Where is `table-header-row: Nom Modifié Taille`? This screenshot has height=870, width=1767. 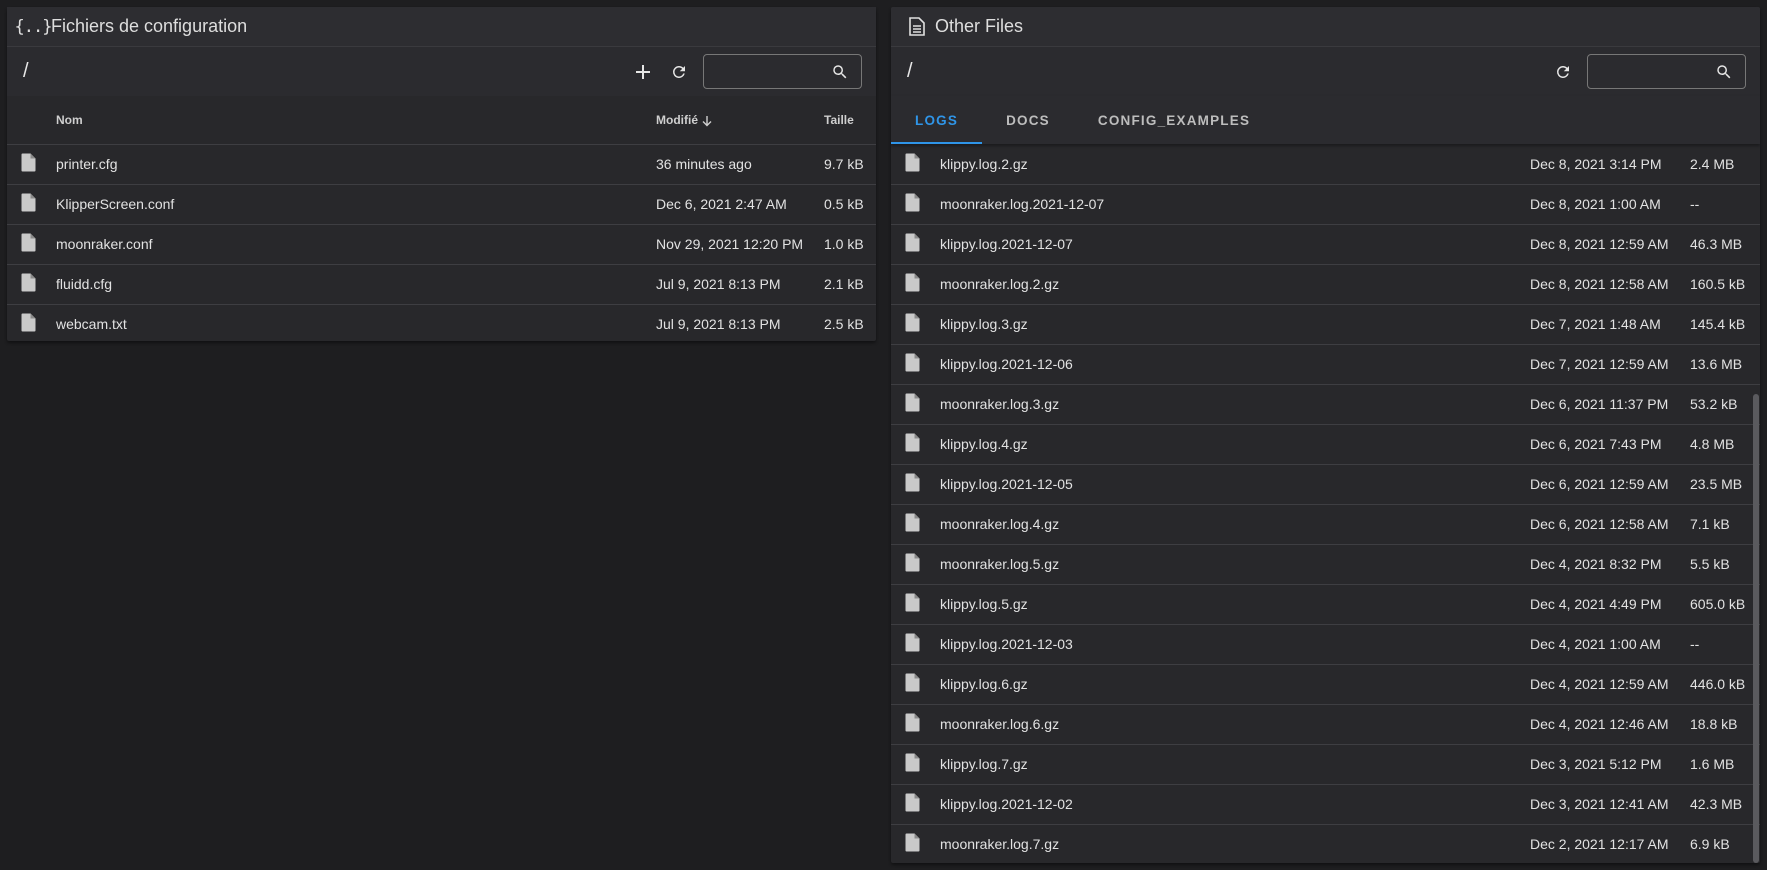 table-header-row: Nom Modifié Taille is located at coordinates (441, 120).